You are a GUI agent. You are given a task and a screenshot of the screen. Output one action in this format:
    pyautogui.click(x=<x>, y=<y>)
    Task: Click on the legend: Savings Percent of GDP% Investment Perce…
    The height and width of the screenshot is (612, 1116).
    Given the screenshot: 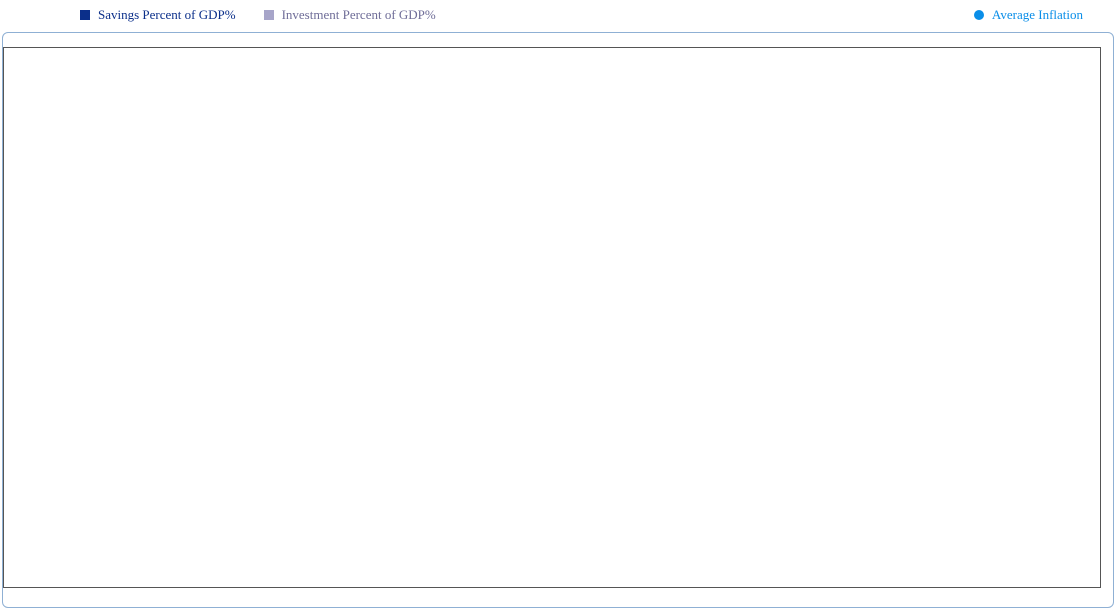 What is the action you would take?
    pyautogui.click(x=258, y=15)
    